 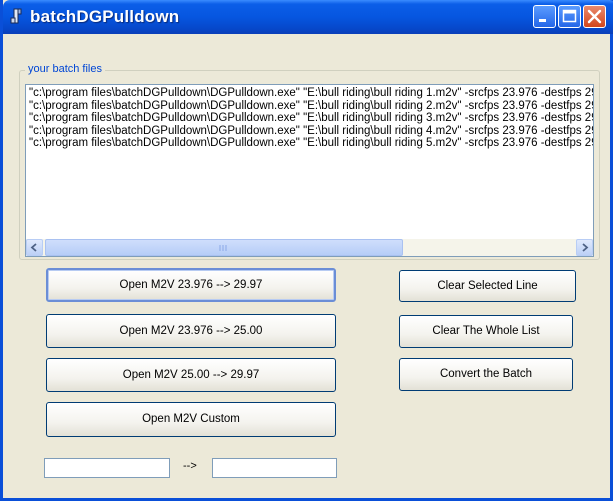 What do you see at coordinates (105, 16) in the screenshot?
I see `window-title: batchDGPulldown` at bounding box center [105, 16].